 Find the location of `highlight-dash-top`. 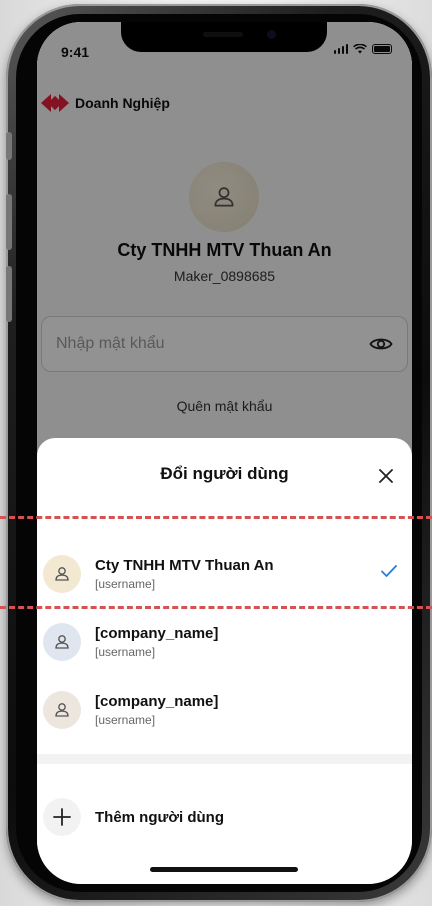

highlight-dash-top is located at coordinates (216, 517).